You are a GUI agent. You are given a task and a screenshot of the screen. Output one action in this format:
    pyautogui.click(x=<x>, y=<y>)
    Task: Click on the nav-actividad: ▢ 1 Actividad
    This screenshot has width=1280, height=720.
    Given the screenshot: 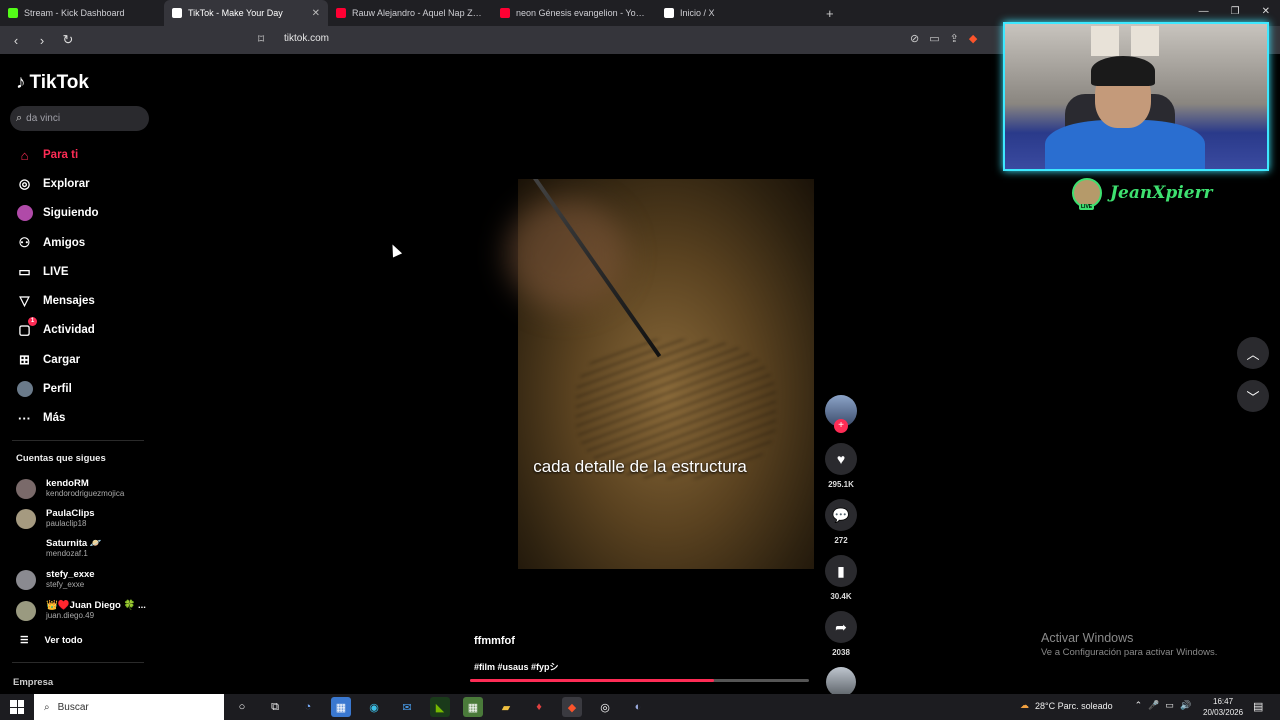 What is the action you would take?
    pyautogui.click(x=55, y=328)
    